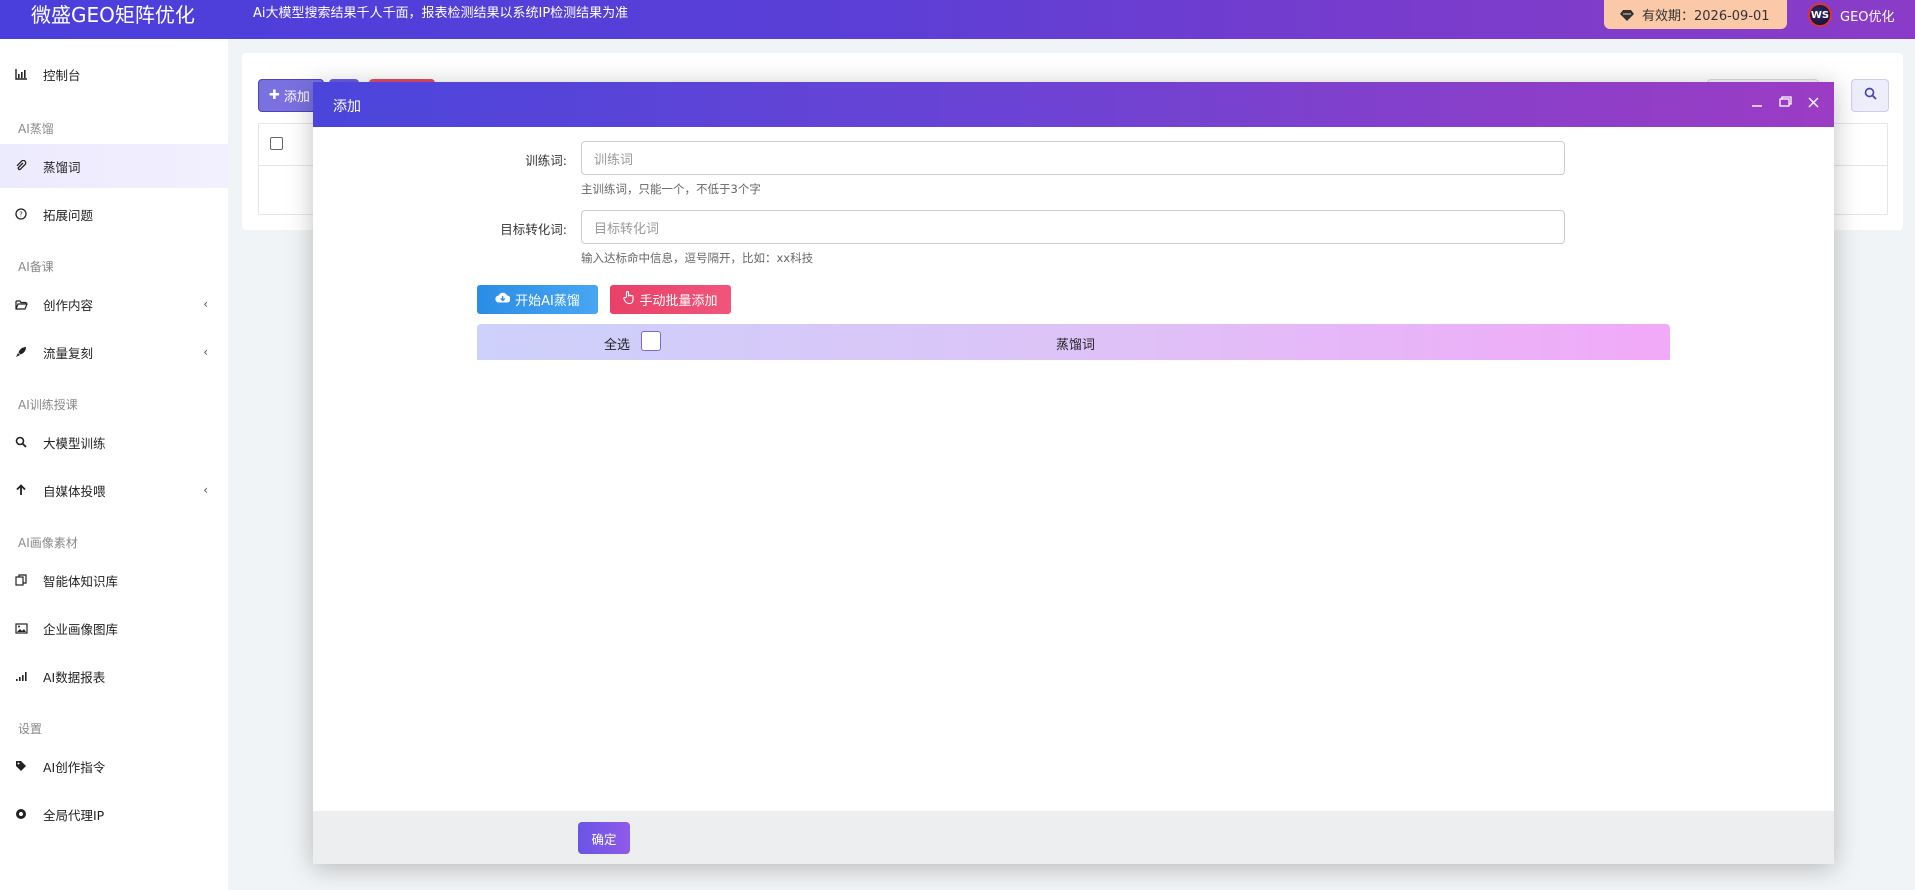  I want to click on sidebar-item-agent-kb: 智能体知识库, so click(114, 580).